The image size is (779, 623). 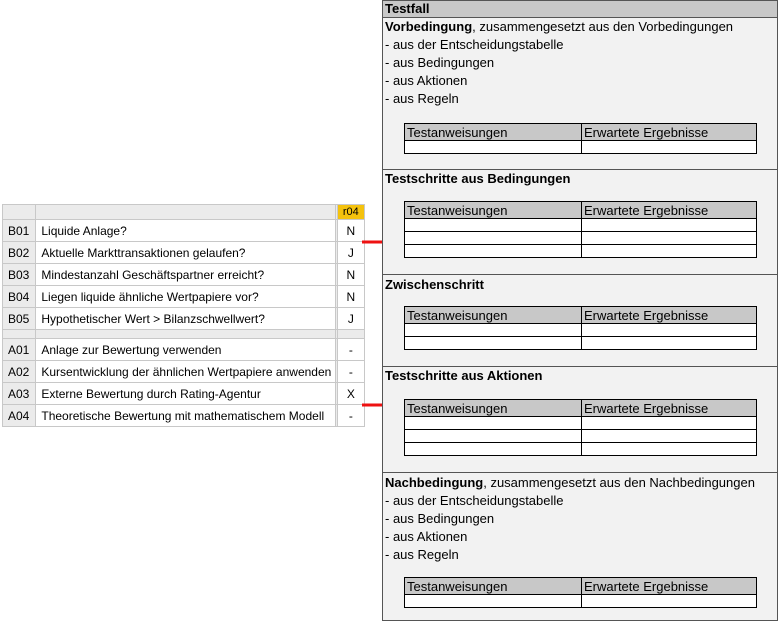 I want to click on header-text-cell, so click(x=185, y=212).